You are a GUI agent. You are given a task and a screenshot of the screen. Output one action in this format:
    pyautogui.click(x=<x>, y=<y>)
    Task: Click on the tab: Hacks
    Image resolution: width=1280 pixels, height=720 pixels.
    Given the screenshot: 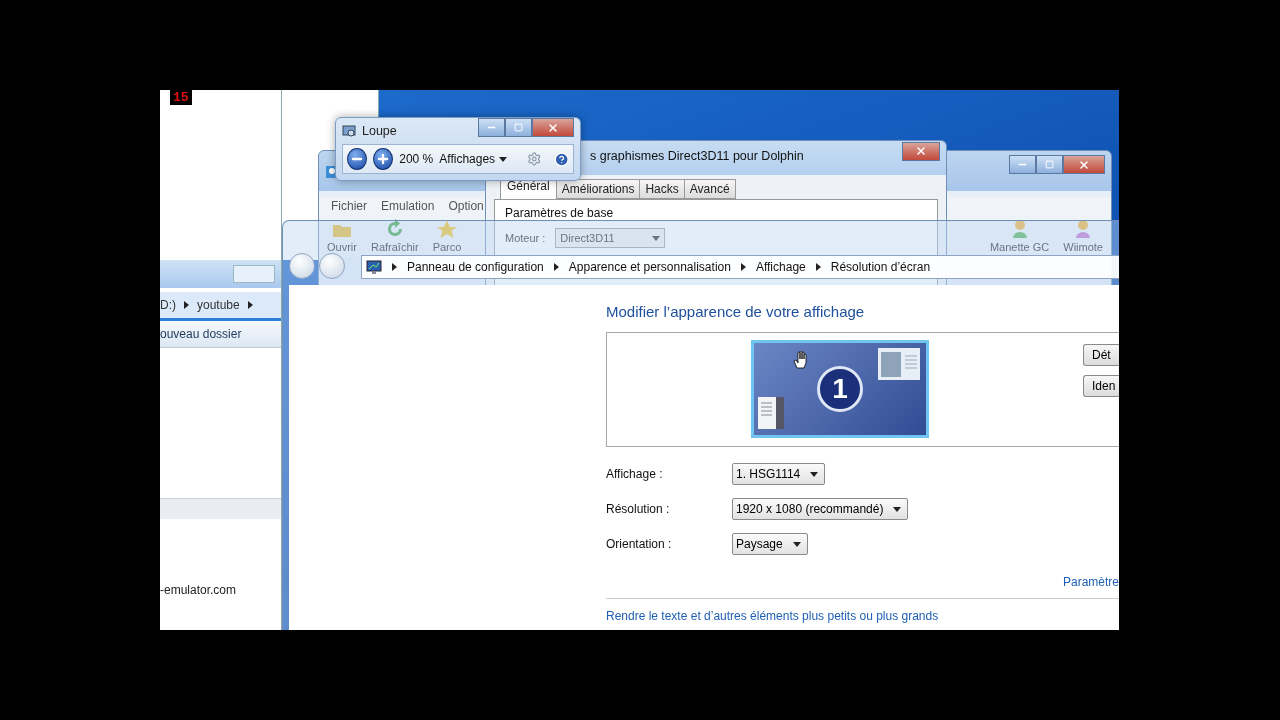 What is the action you would take?
    pyautogui.click(x=662, y=189)
    